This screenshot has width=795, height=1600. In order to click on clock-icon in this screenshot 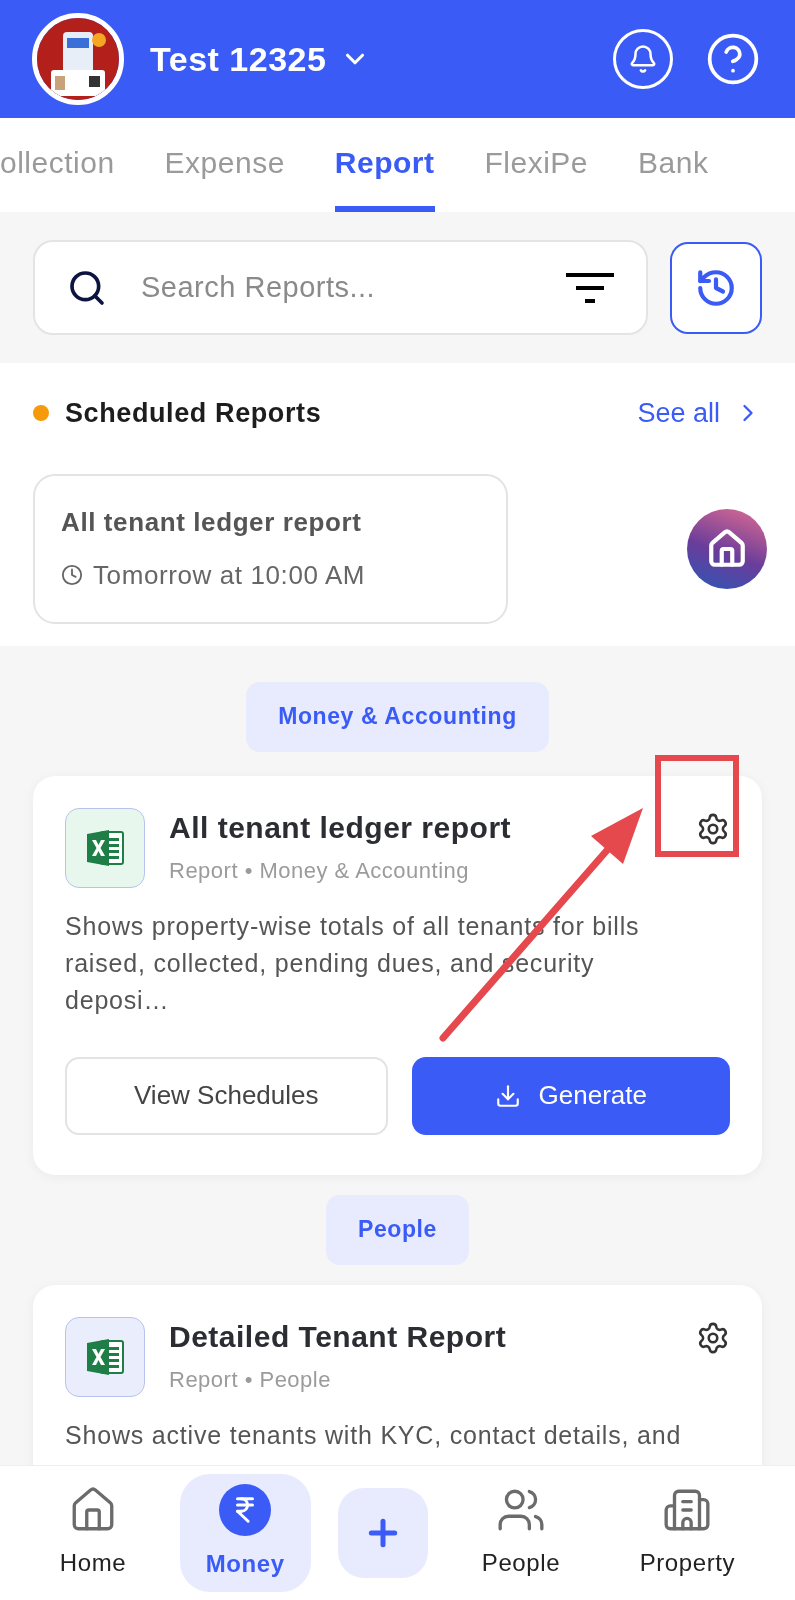, I will do `click(72, 575)`.